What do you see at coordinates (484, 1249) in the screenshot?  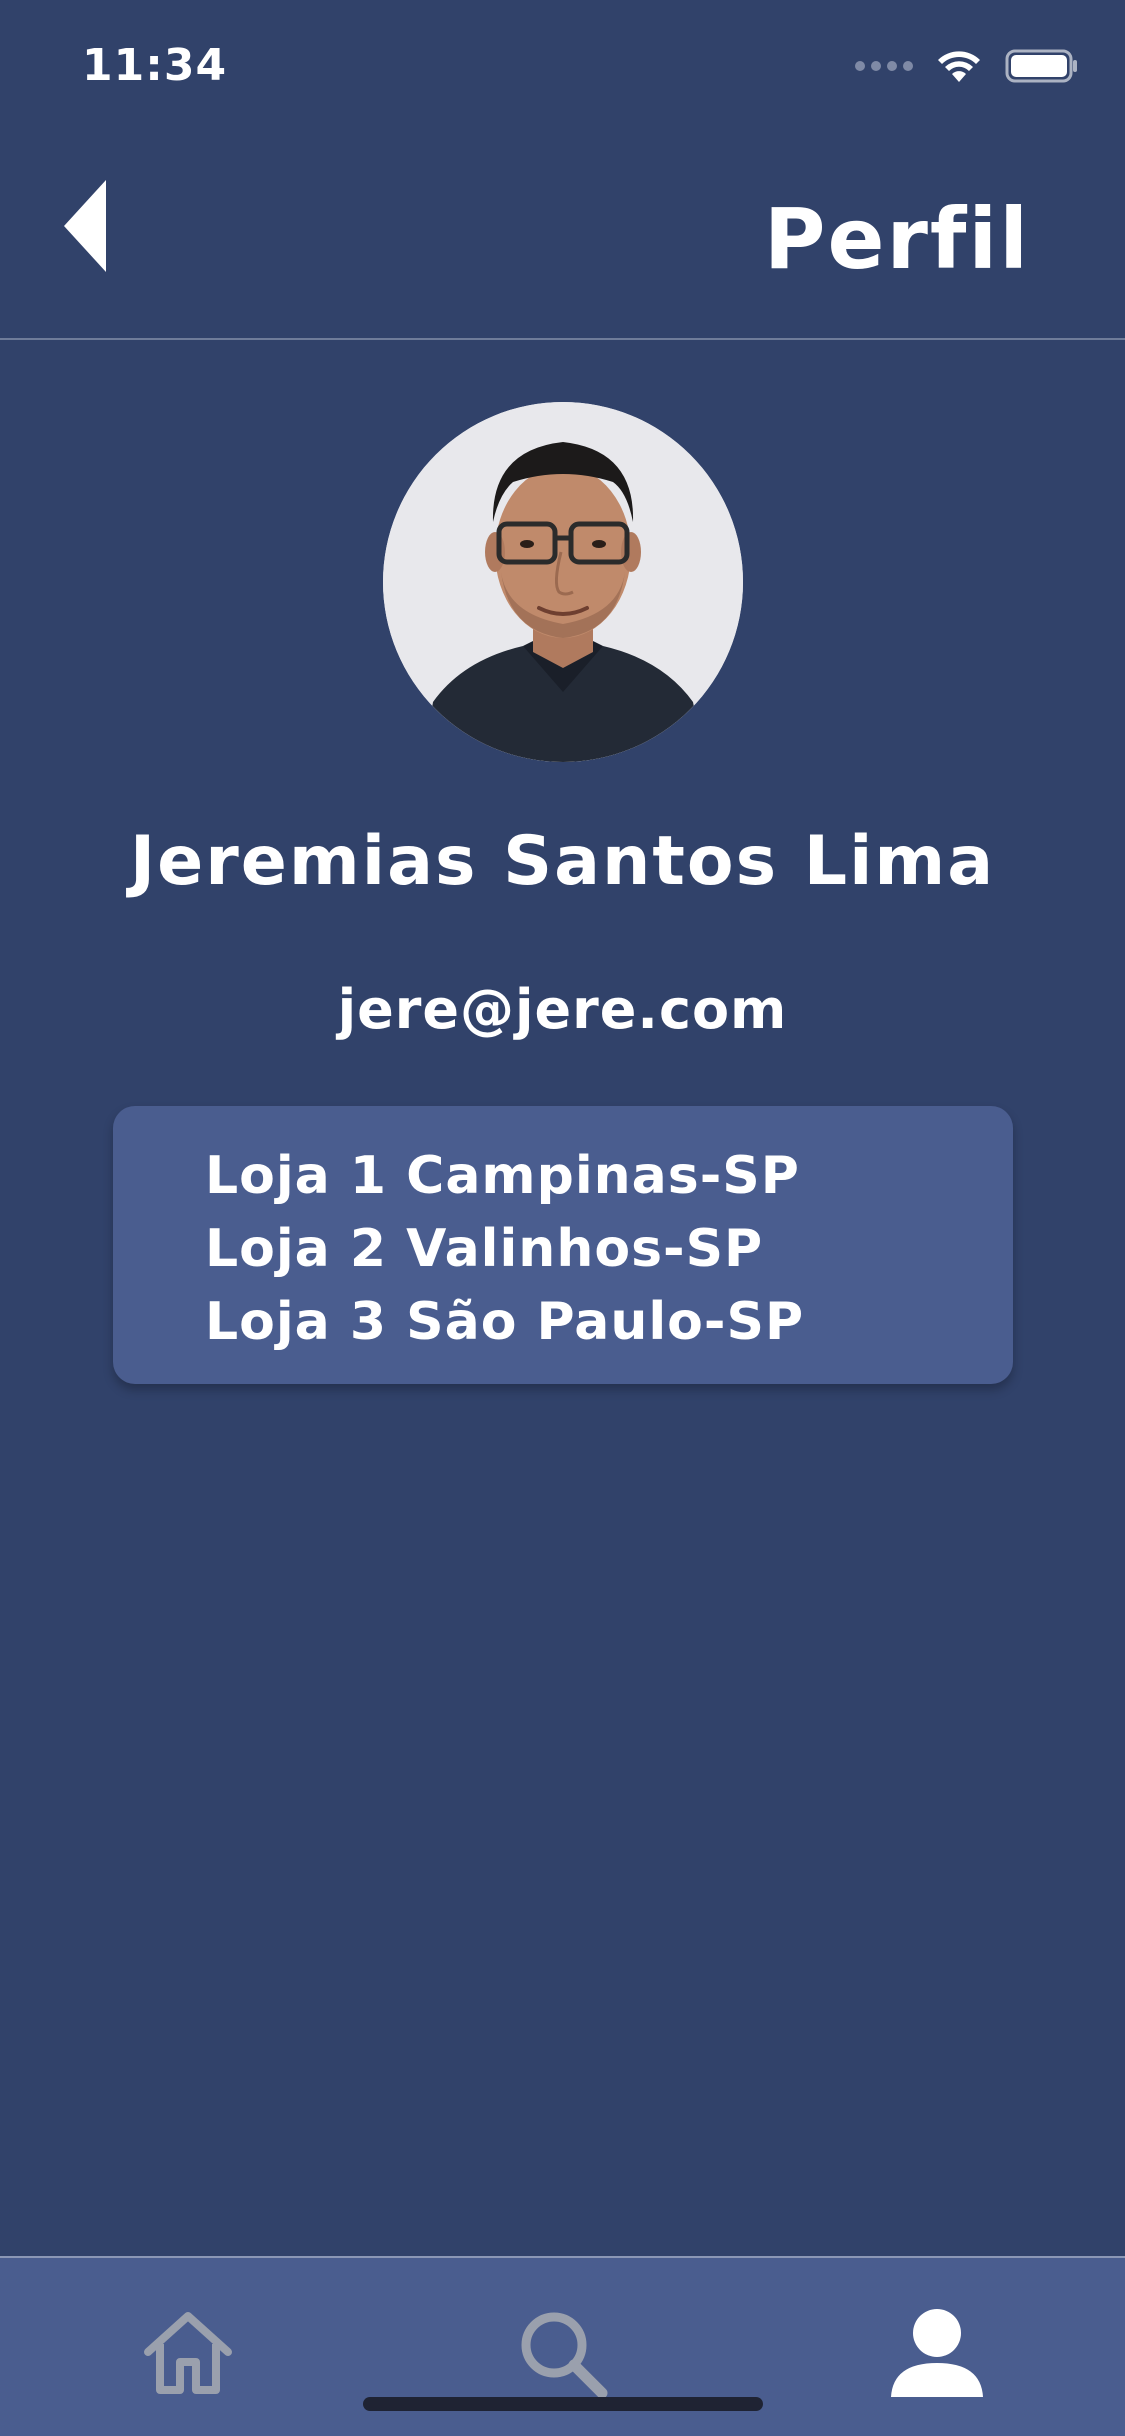 I see `store-item: Loja 2 Valinhos-SP` at bounding box center [484, 1249].